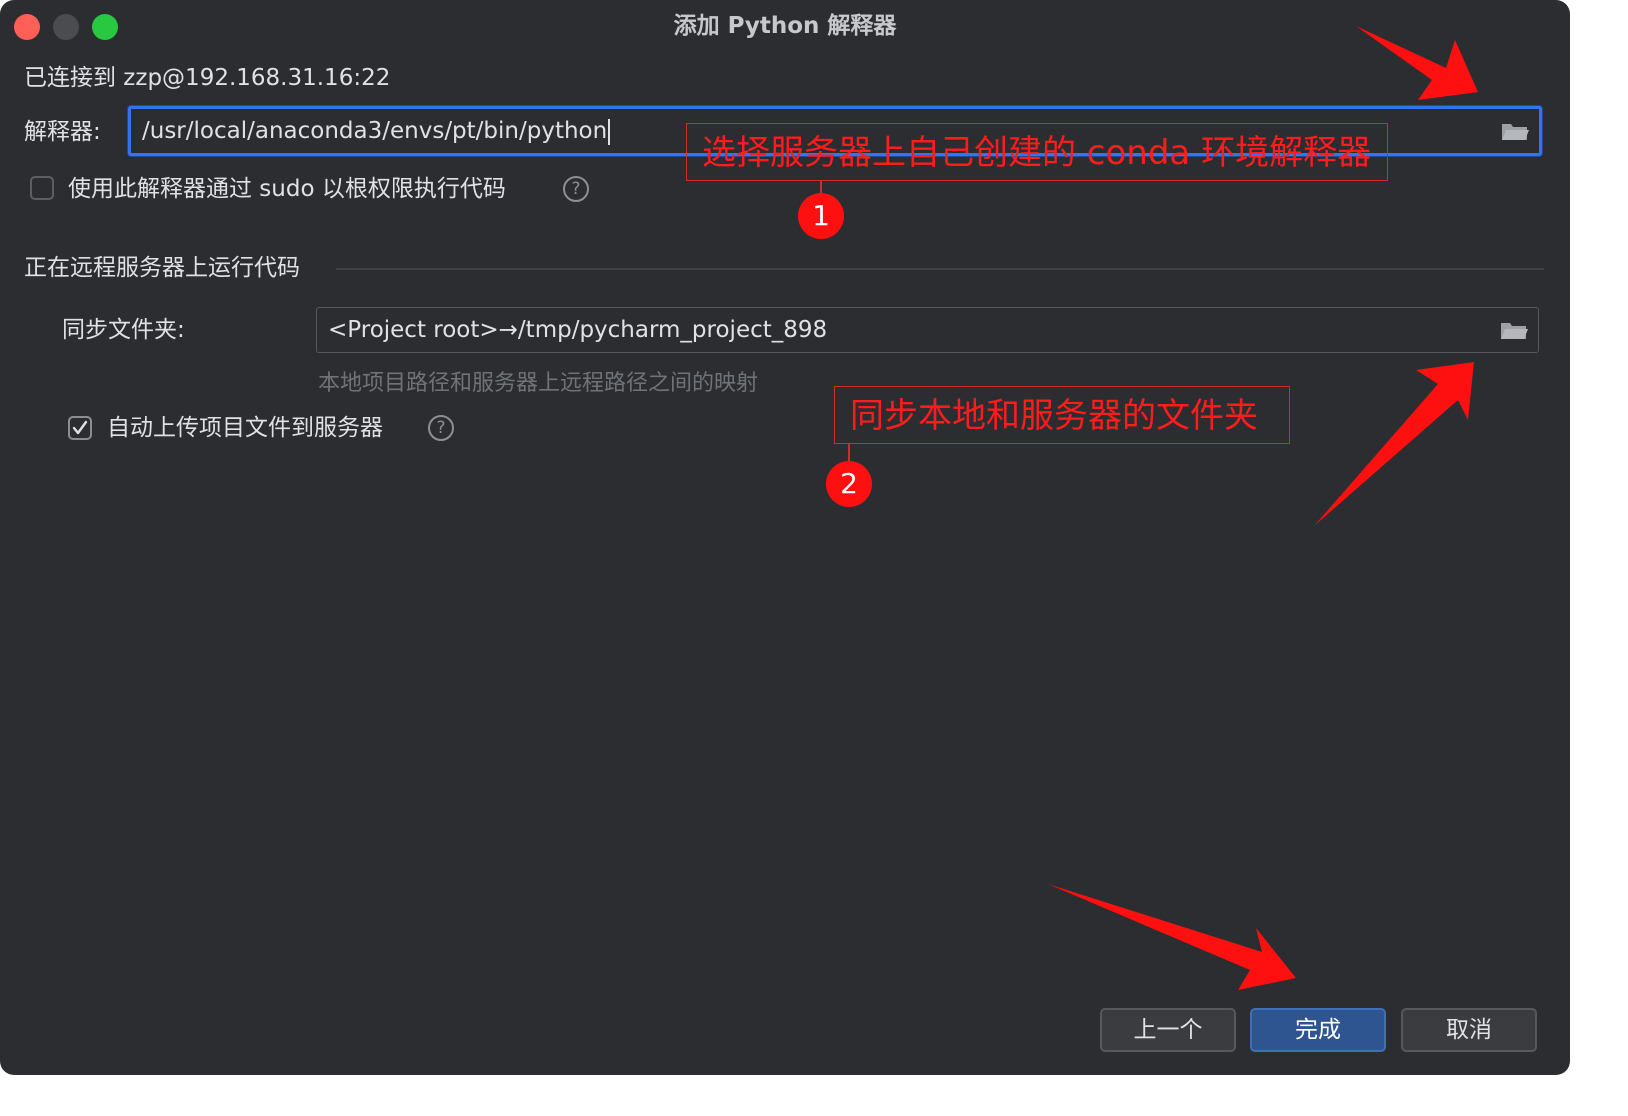  Describe the element at coordinates (1417, 63) in the screenshot. I see `annotation-arrow-interpreter-folder` at that location.